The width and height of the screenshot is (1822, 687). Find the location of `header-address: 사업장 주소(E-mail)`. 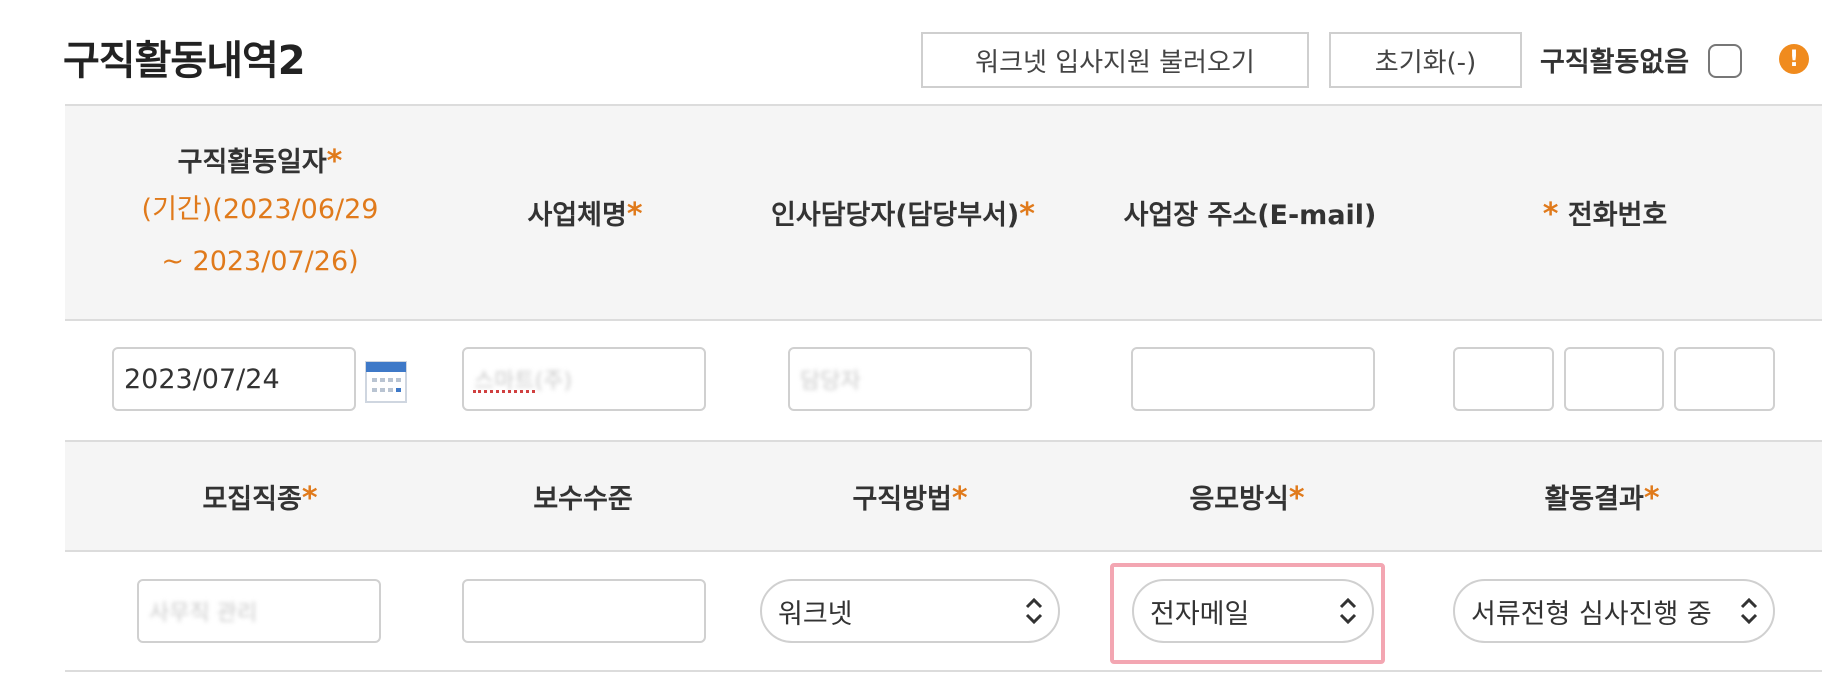

header-address: 사업장 주소(E-mail) is located at coordinates (1250, 215).